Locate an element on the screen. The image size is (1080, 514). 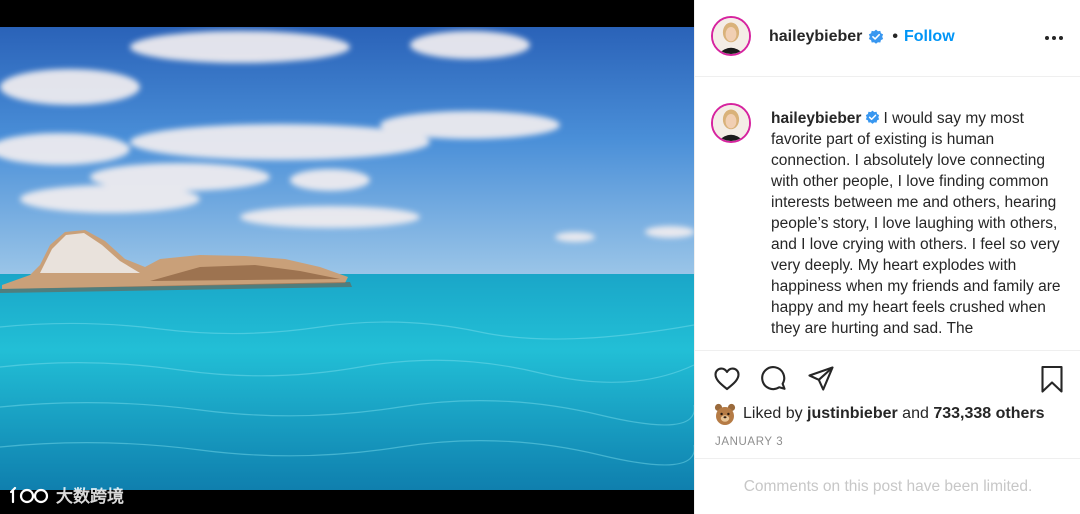
likes-middle: and is located at coordinates (915, 413).